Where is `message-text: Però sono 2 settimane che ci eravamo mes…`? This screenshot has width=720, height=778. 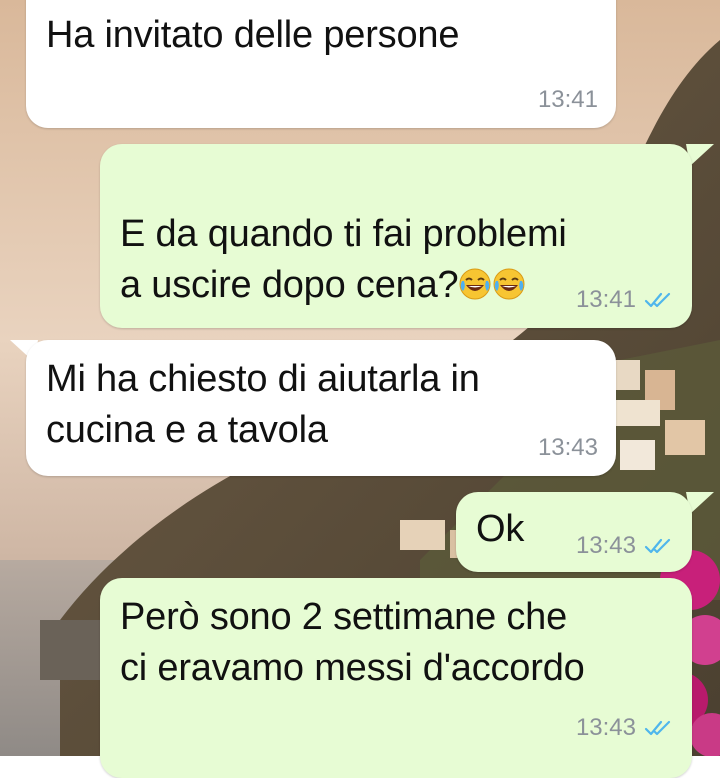
message-text: Però sono 2 settimane che ci eravamo mes… is located at coordinates (352, 642).